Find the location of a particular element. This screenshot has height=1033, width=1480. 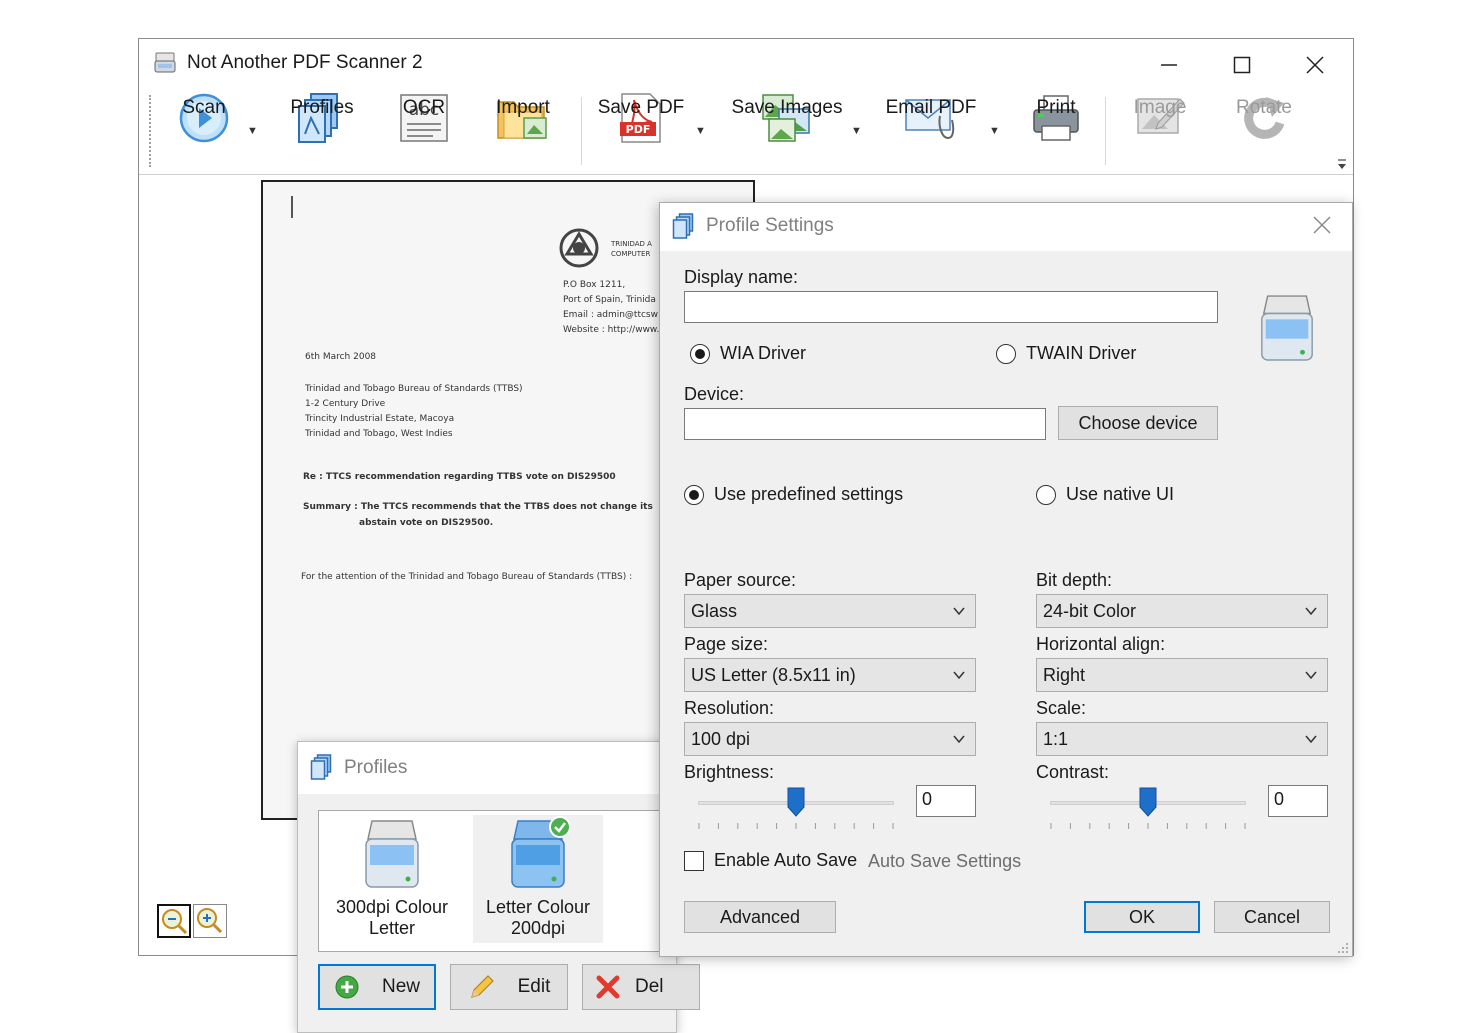

toolbar-profiles-label: Profiles is located at coordinates (322, 107).